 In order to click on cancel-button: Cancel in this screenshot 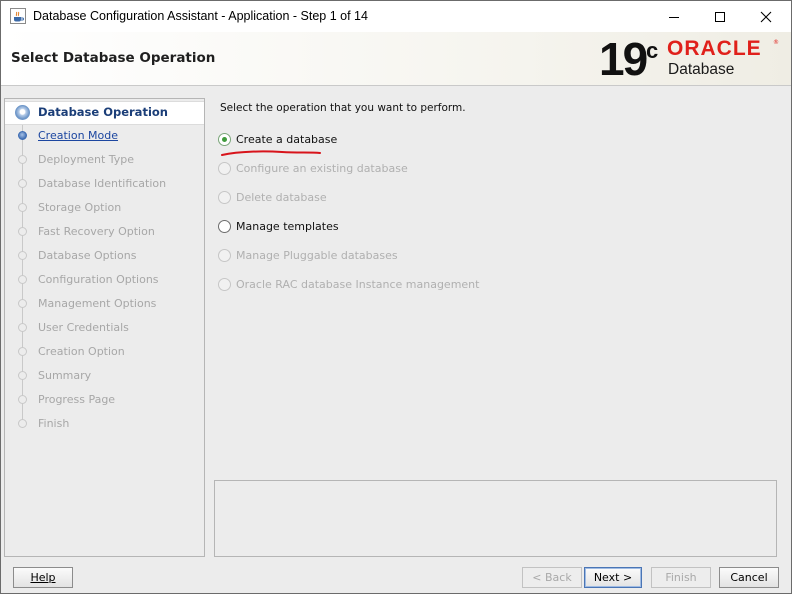, I will do `click(749, 577)`.